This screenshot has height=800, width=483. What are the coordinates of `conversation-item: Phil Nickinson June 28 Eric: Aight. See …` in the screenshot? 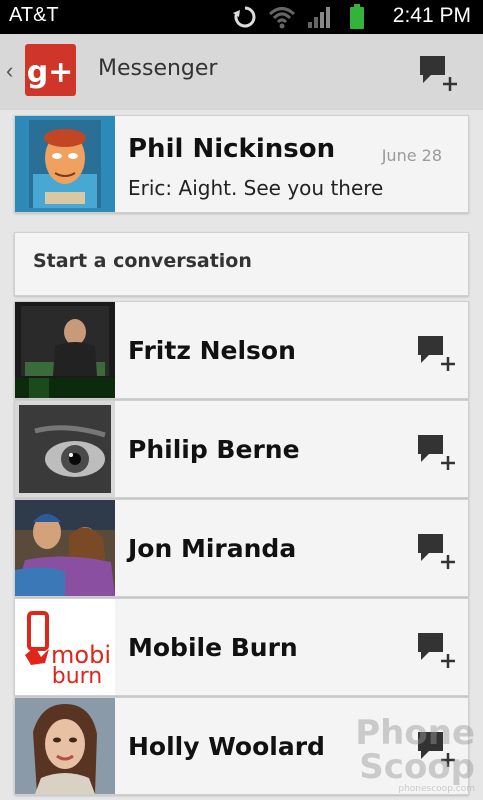 It's located at (241, 164).